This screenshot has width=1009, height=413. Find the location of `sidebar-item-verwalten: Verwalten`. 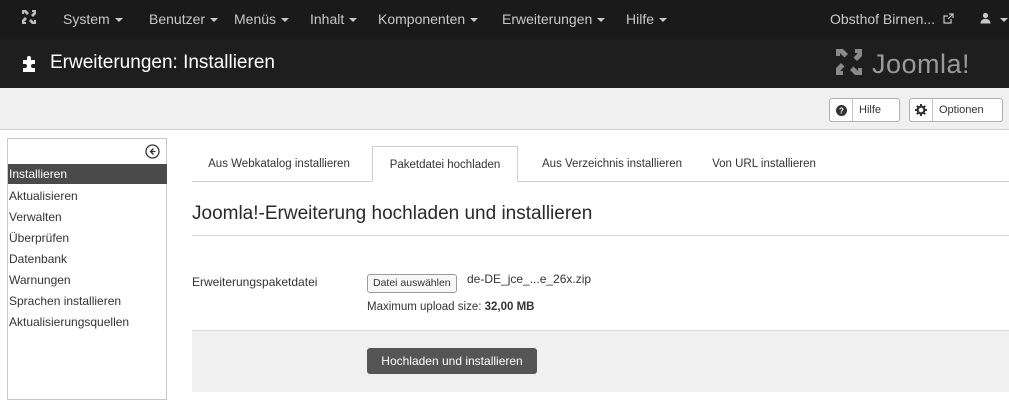

sidebar-item-verwalten: Verwalten is located at coordinates (87, 217).